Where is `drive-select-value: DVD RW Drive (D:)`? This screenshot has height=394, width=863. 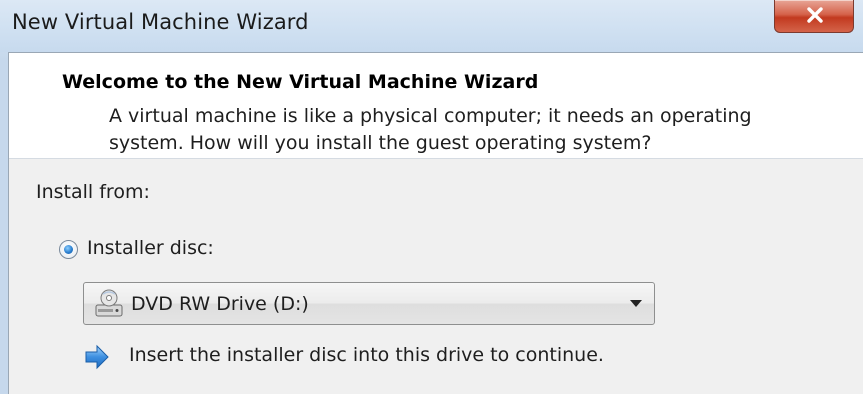 drive-select-value: DVD RW Drive (D:) is located at coordinates (220, 304).